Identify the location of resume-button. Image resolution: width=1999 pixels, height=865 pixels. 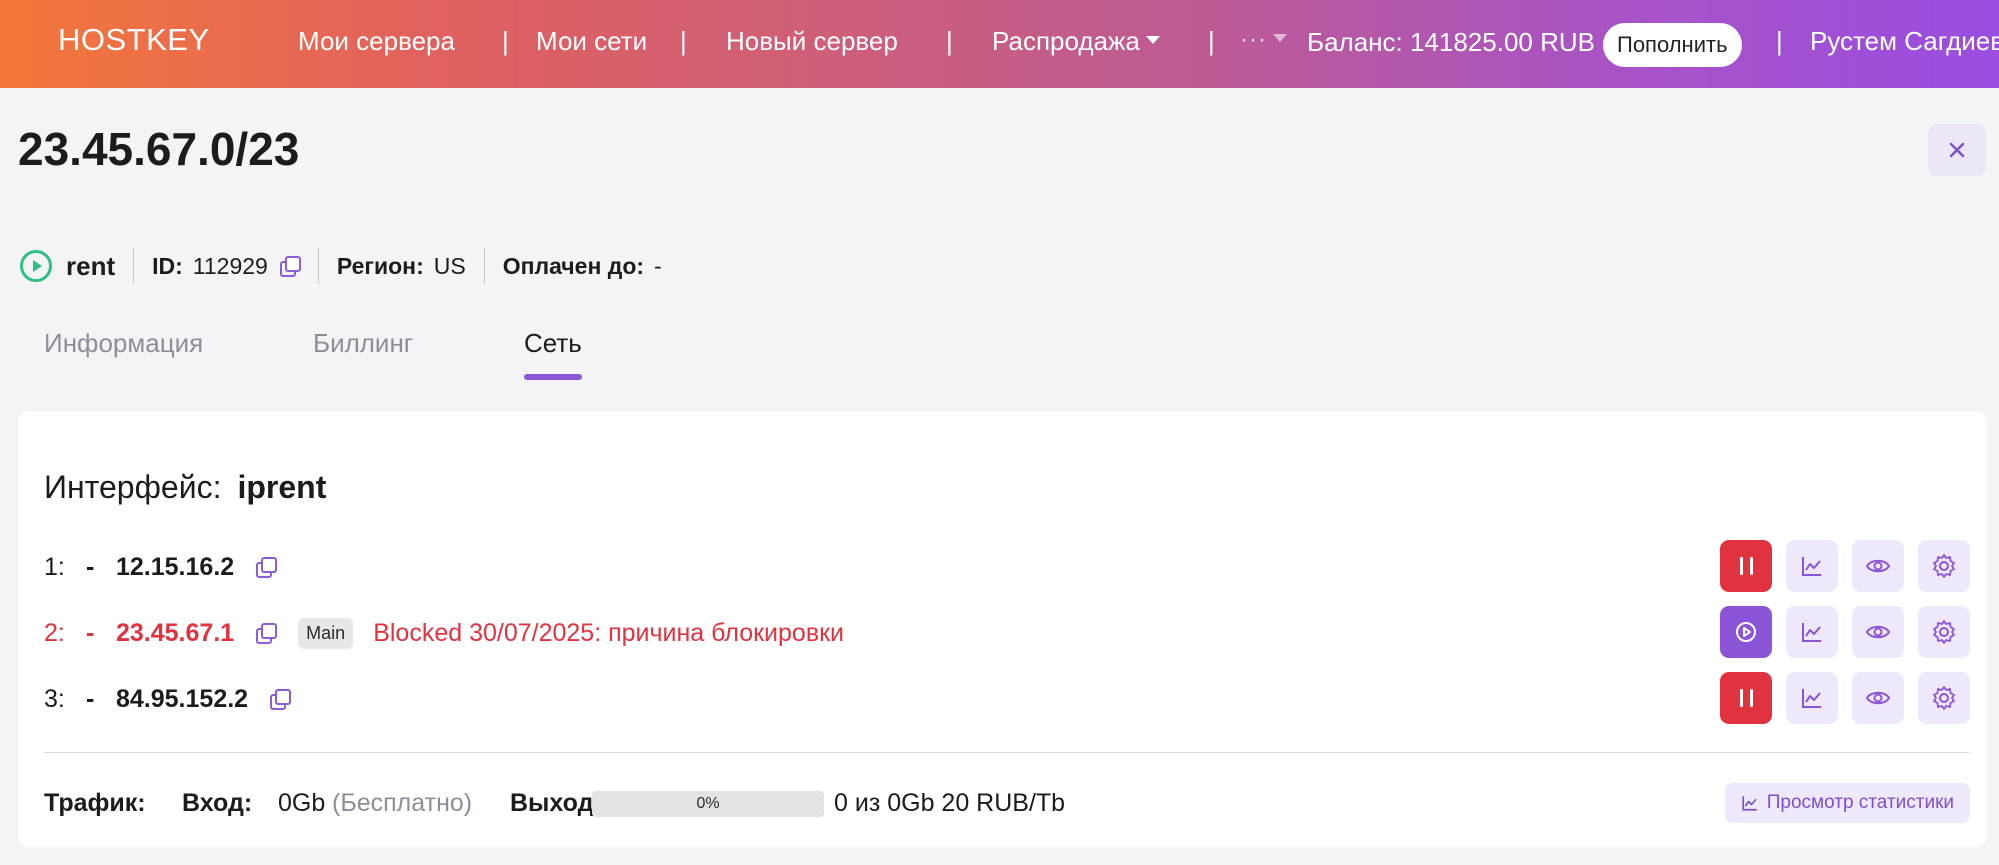
(1746, 632).